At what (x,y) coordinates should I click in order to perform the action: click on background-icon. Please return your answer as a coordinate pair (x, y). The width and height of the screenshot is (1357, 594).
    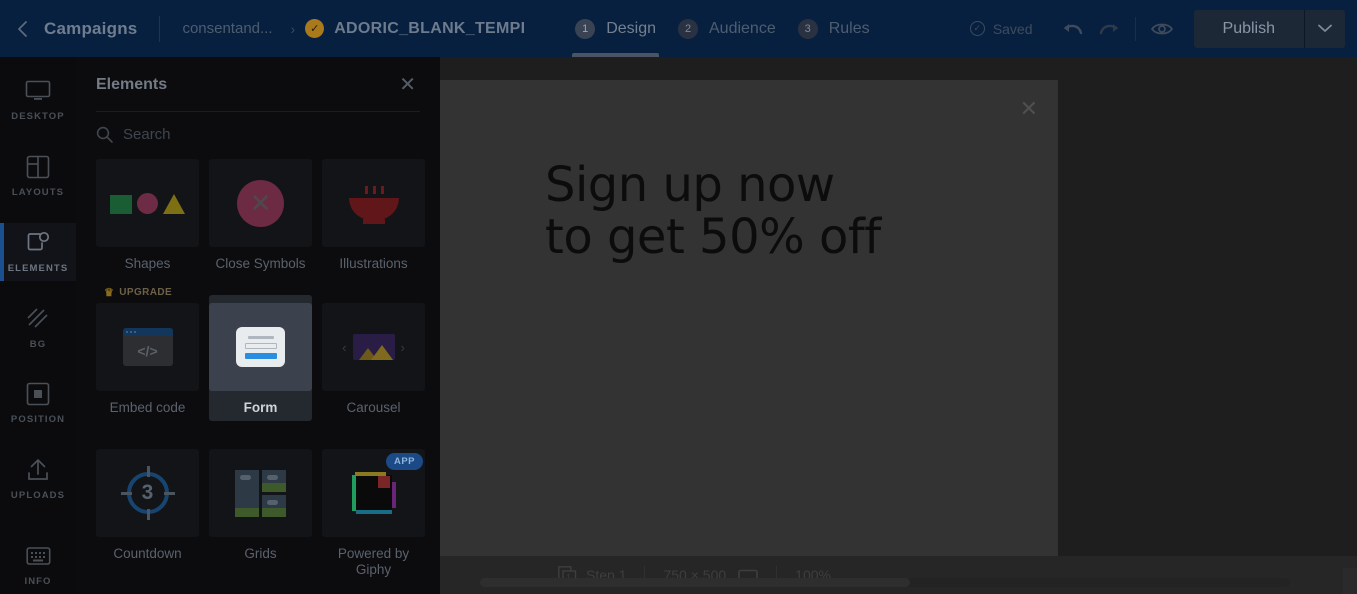
    Looking at the image, I should click on (38, 319).